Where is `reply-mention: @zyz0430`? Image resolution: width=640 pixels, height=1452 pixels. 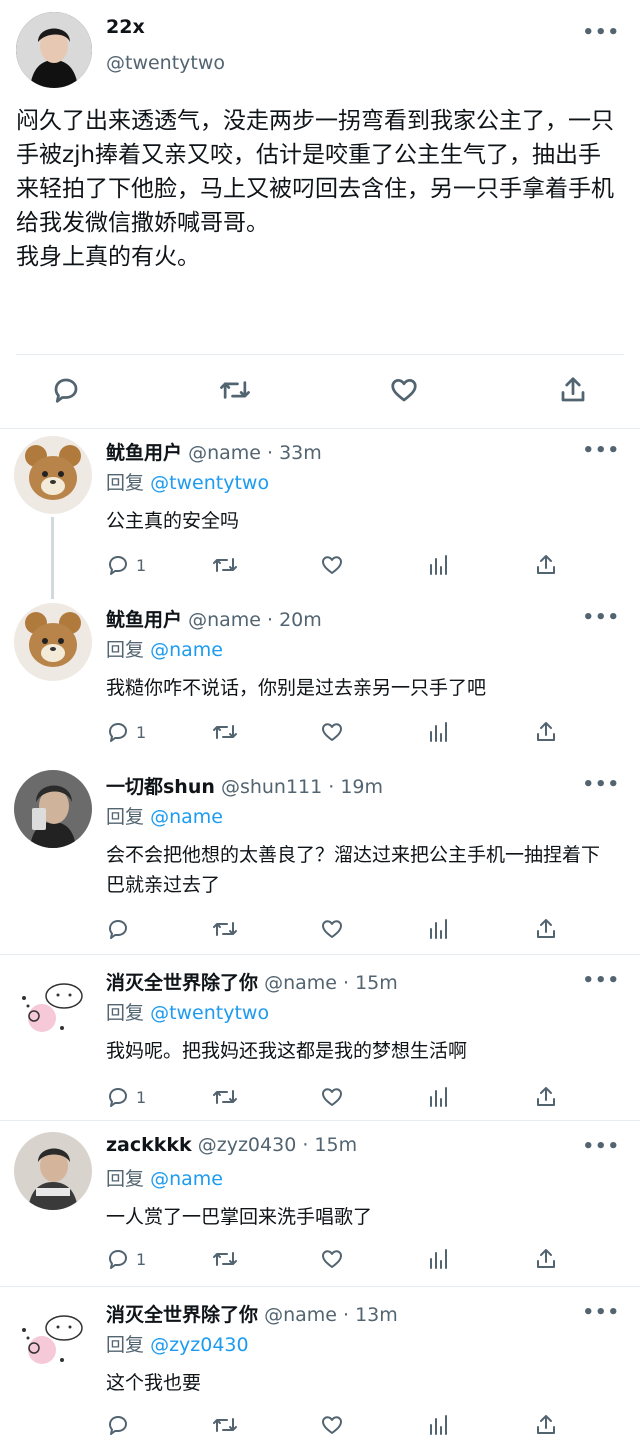 reply-mention: @zyz0430 is located at coordinates (199, 1345).